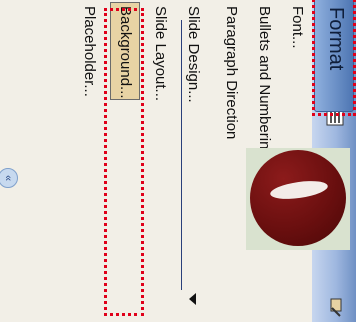  What do you see at coordinates (181, 155) in the screenshot?
I see `menu-divider` at bounding box center [181, 155].